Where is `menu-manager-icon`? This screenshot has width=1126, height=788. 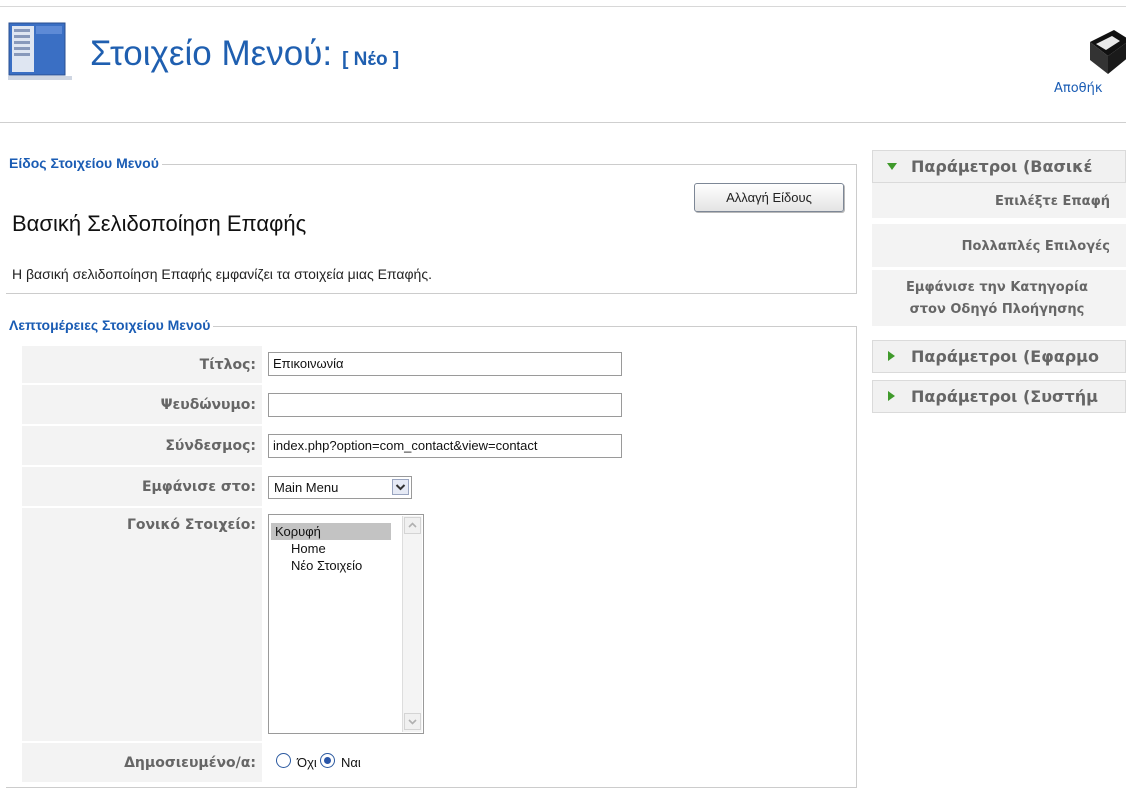 menu-manager-icon is located at coordinates (40, 51).